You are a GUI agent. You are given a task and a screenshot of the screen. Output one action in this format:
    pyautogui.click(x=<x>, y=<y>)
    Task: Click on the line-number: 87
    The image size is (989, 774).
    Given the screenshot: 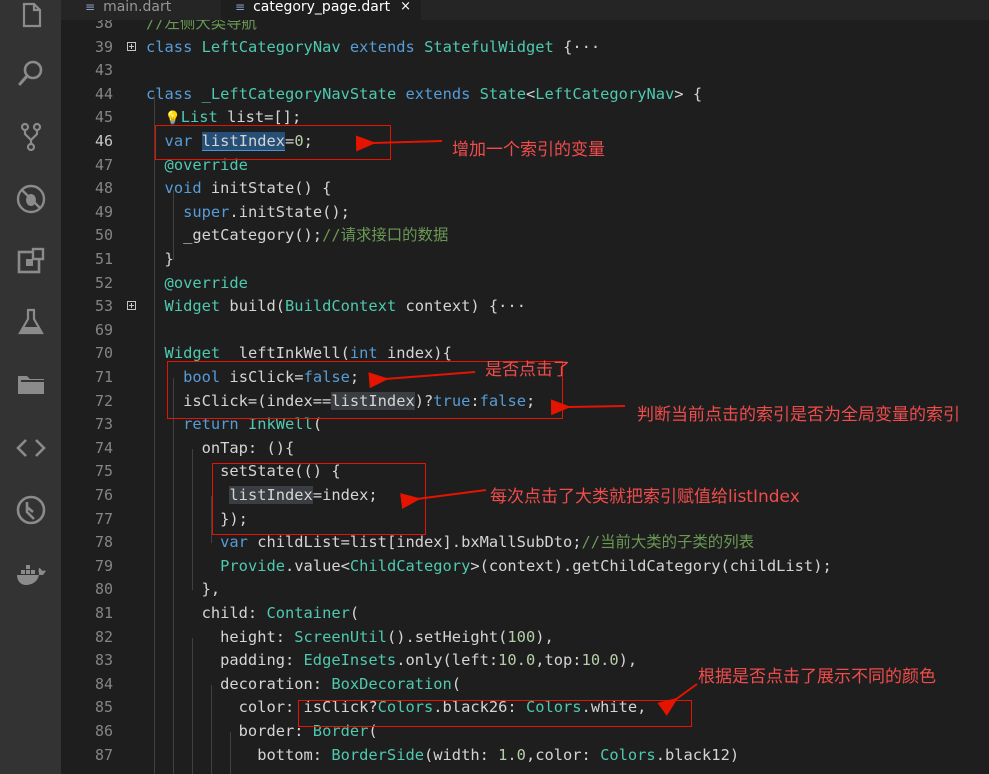 What is the action you would take?
    pyautogui.click(x=103, y=754)
    